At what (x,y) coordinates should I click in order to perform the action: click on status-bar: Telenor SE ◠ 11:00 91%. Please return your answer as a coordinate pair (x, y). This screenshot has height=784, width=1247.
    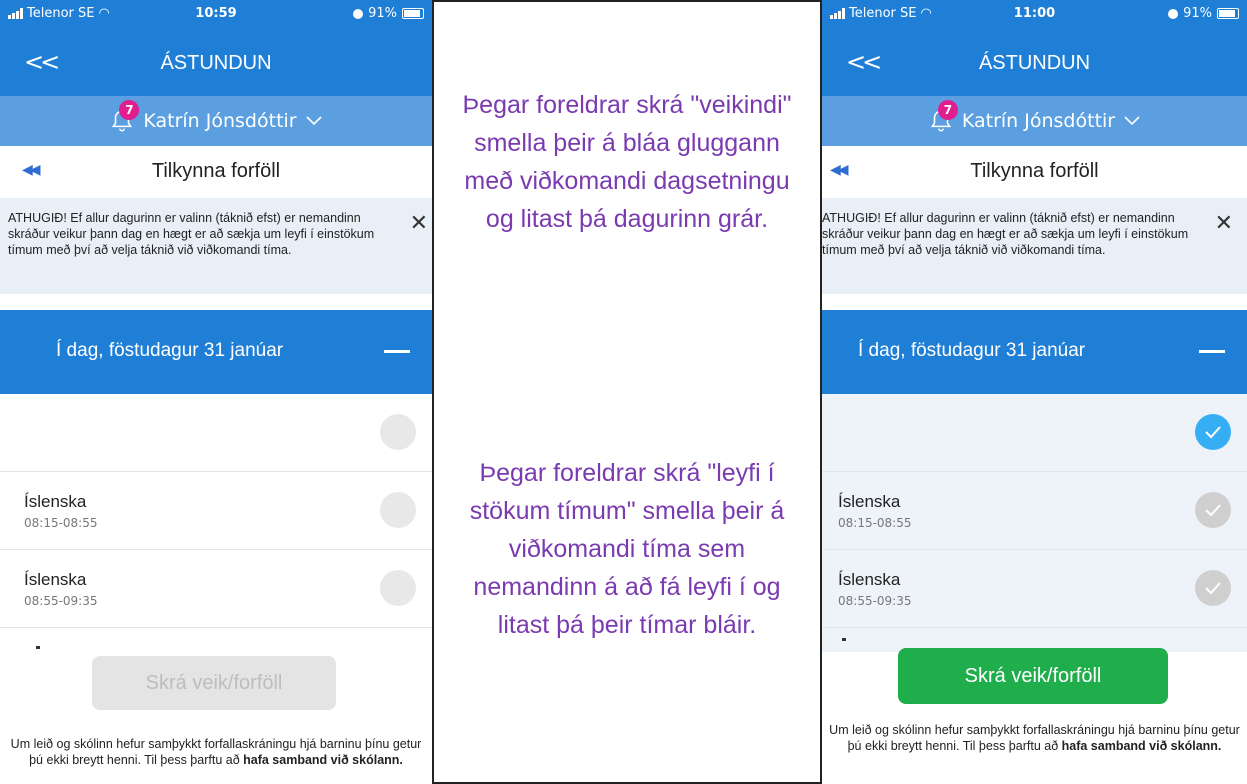
    Looking at the image, I should click on (1034, 14).